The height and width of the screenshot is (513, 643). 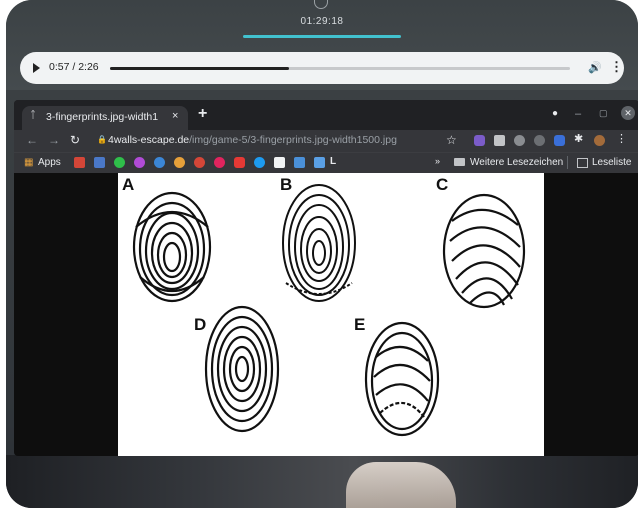 What do you see at coordinates (202, 114) in the screenshot?
I see `new-tab-button: +` at bounding box center [202, 114].